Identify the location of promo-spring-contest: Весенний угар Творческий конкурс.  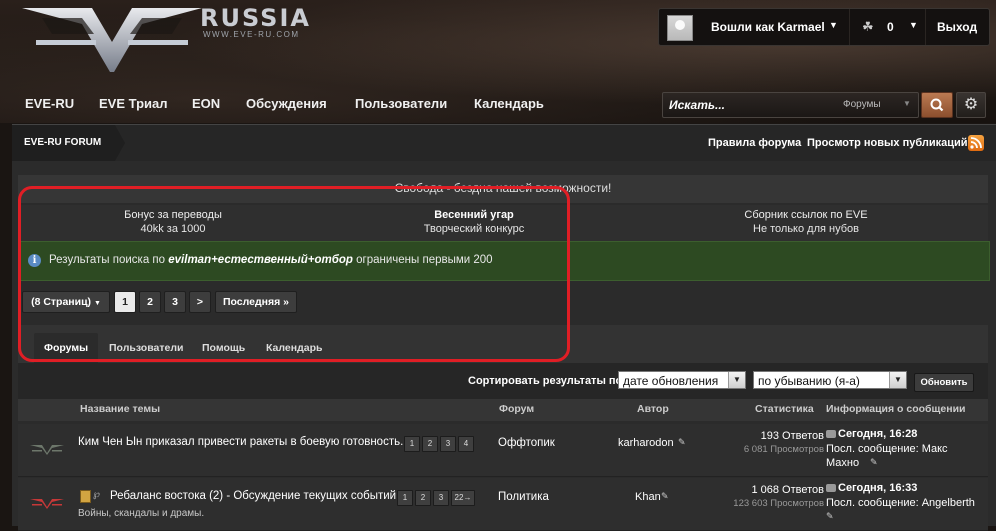
(474, 222).